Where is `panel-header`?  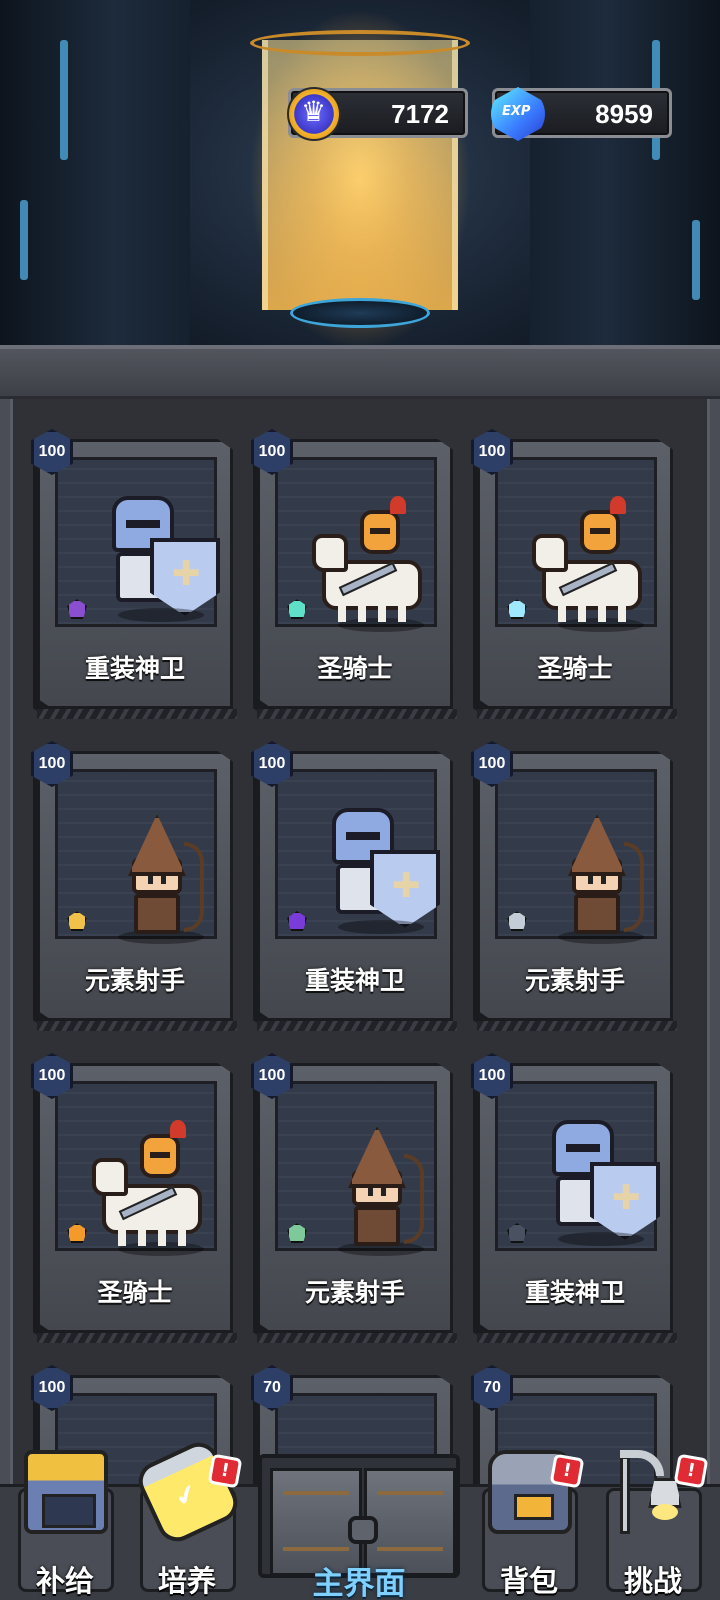 panel-header is located at coordinates (360, 374).